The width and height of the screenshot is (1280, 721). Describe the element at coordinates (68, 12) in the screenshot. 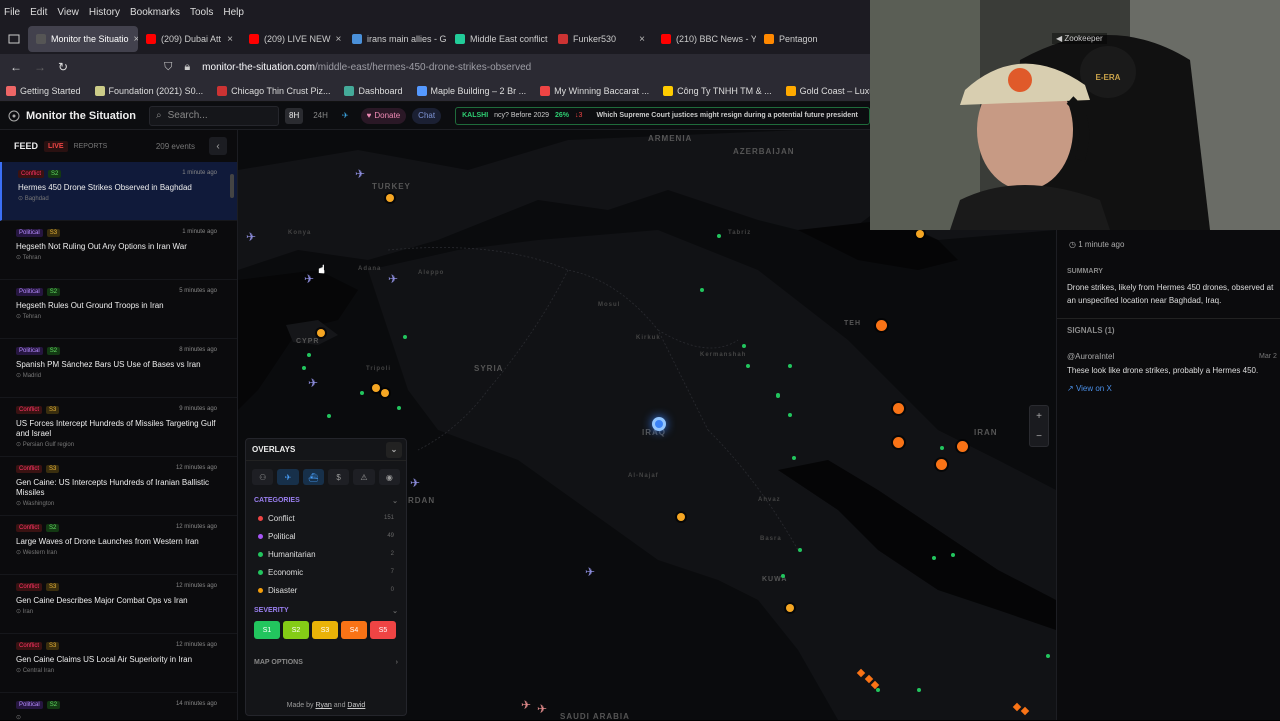

I see `menu-item-view: View` at that location.